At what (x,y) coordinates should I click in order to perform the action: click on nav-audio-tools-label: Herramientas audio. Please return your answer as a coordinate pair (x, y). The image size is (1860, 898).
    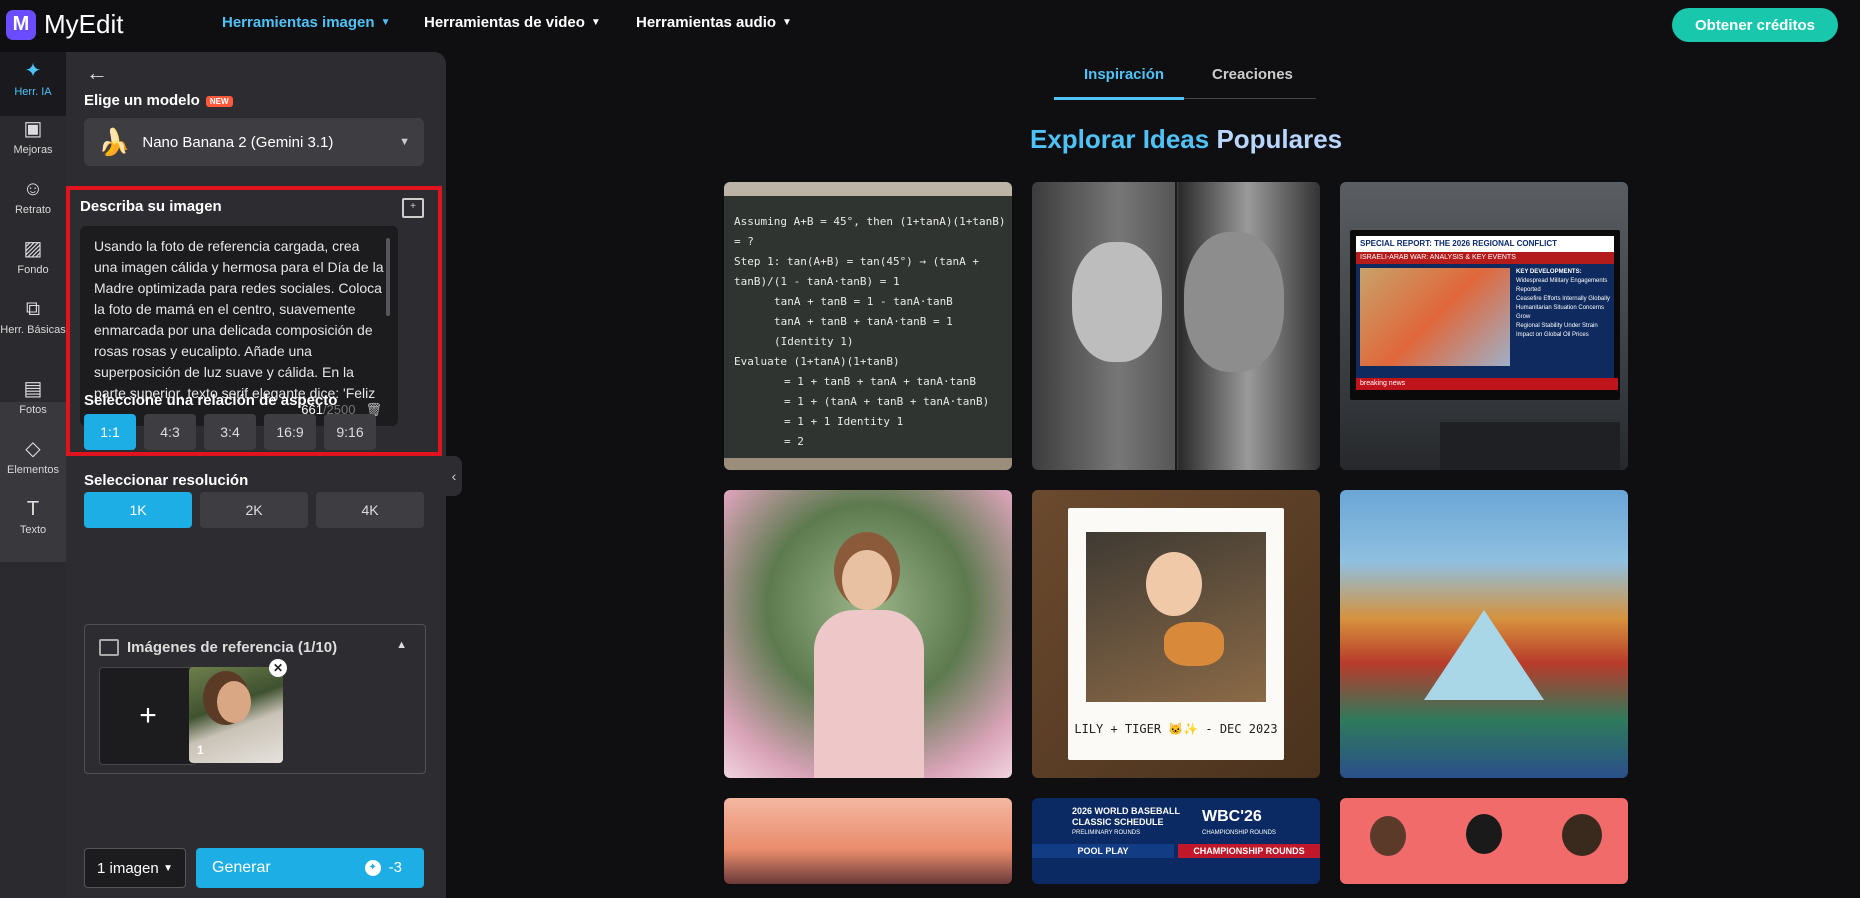
    Looking at the image, I should click on (706, 22).